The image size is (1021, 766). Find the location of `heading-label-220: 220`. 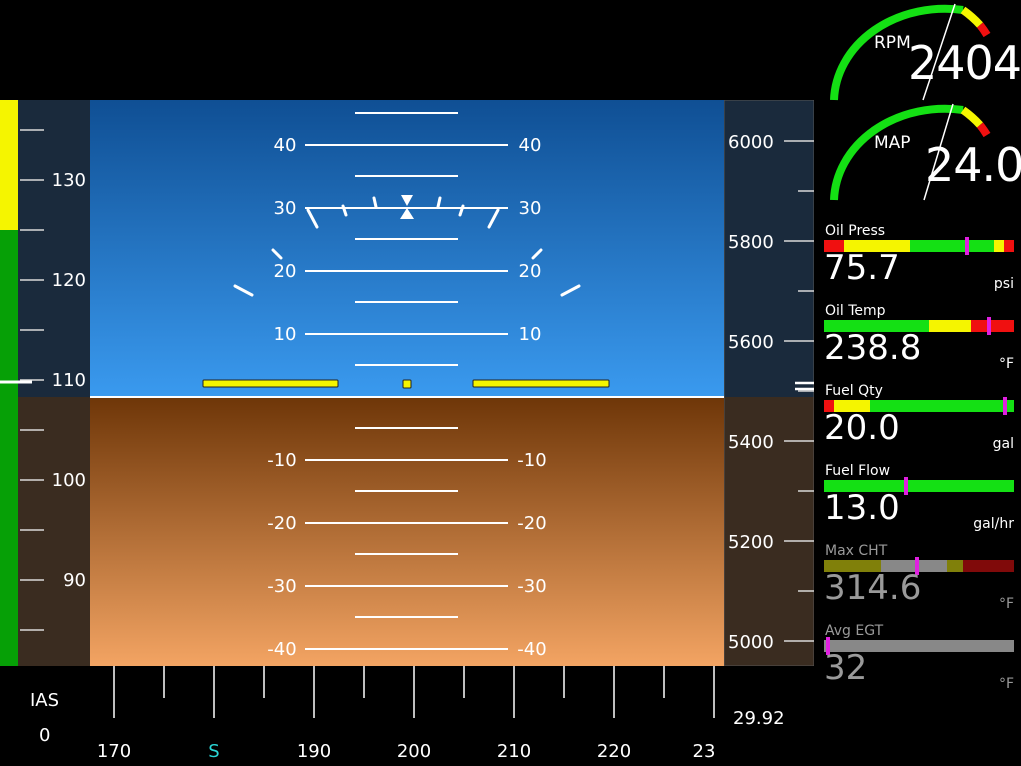

heading-label-220: 220 is located at coordinates (614, 751).